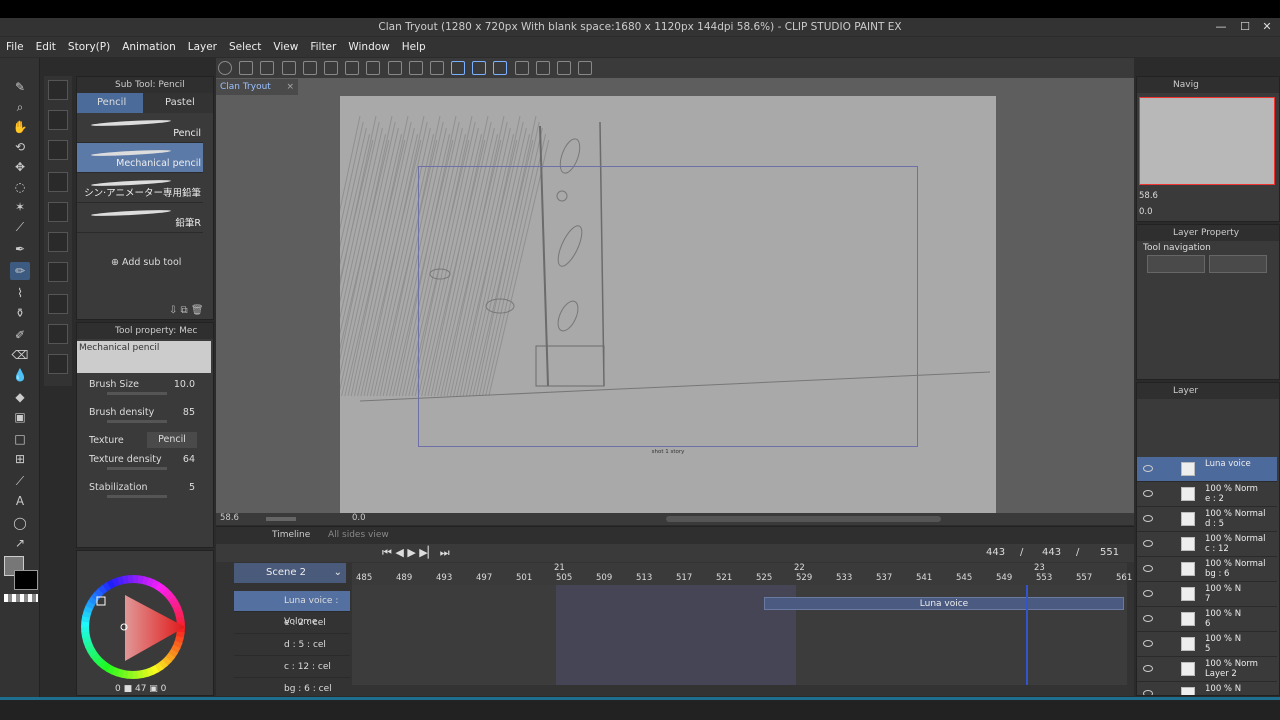  Describe the element at coordinates (1207, 594) in the screenshot. I see `layer-row: 100 % N7` at that location.